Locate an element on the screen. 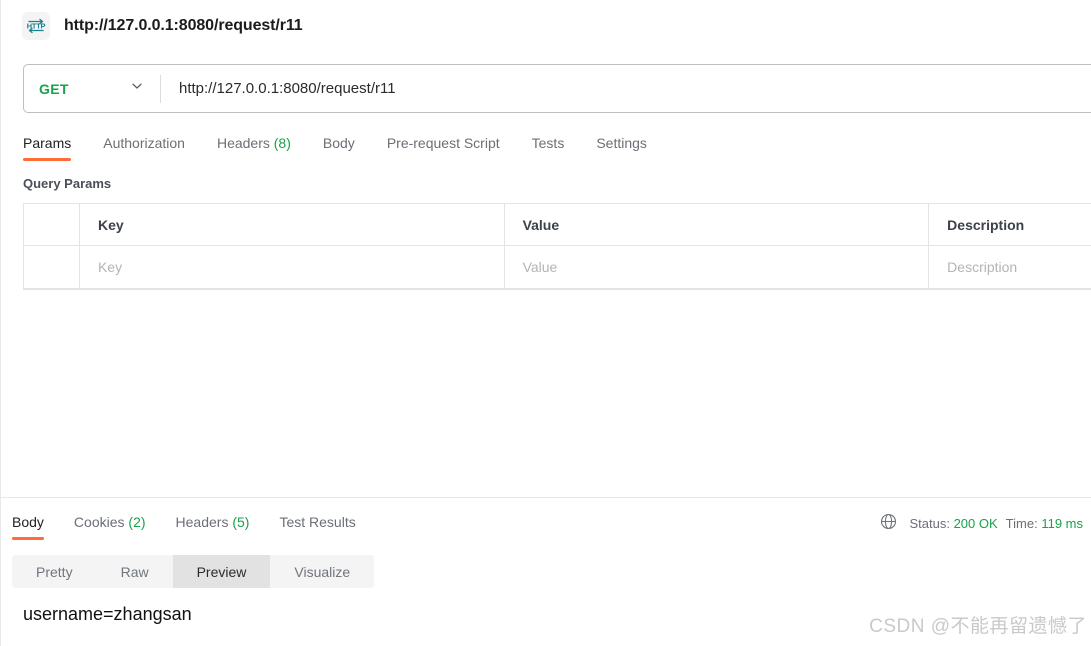  tab-headers-label: Headers is located at coordinates (243, 143).